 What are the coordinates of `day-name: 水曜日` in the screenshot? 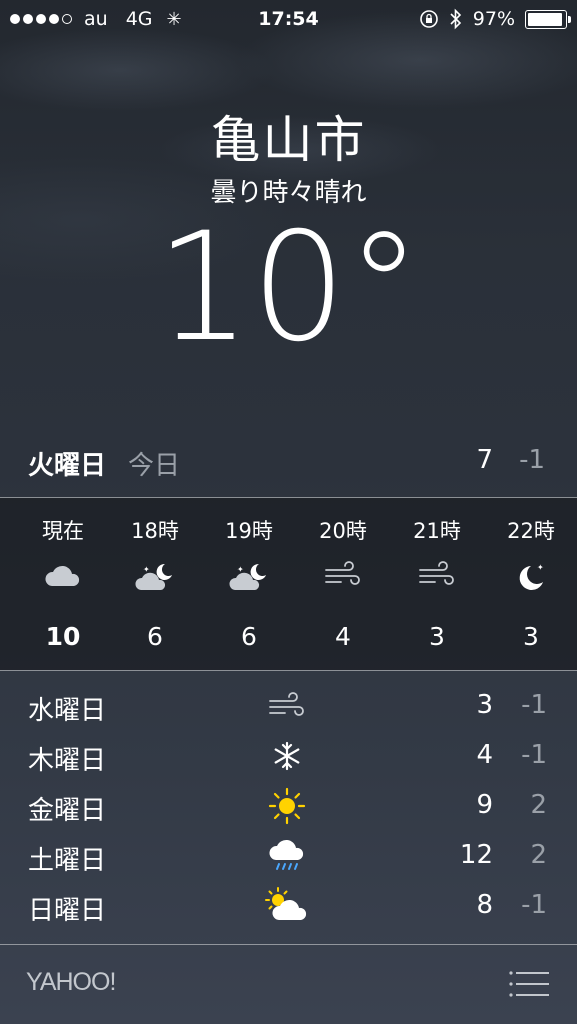 It's located at (67, 711).